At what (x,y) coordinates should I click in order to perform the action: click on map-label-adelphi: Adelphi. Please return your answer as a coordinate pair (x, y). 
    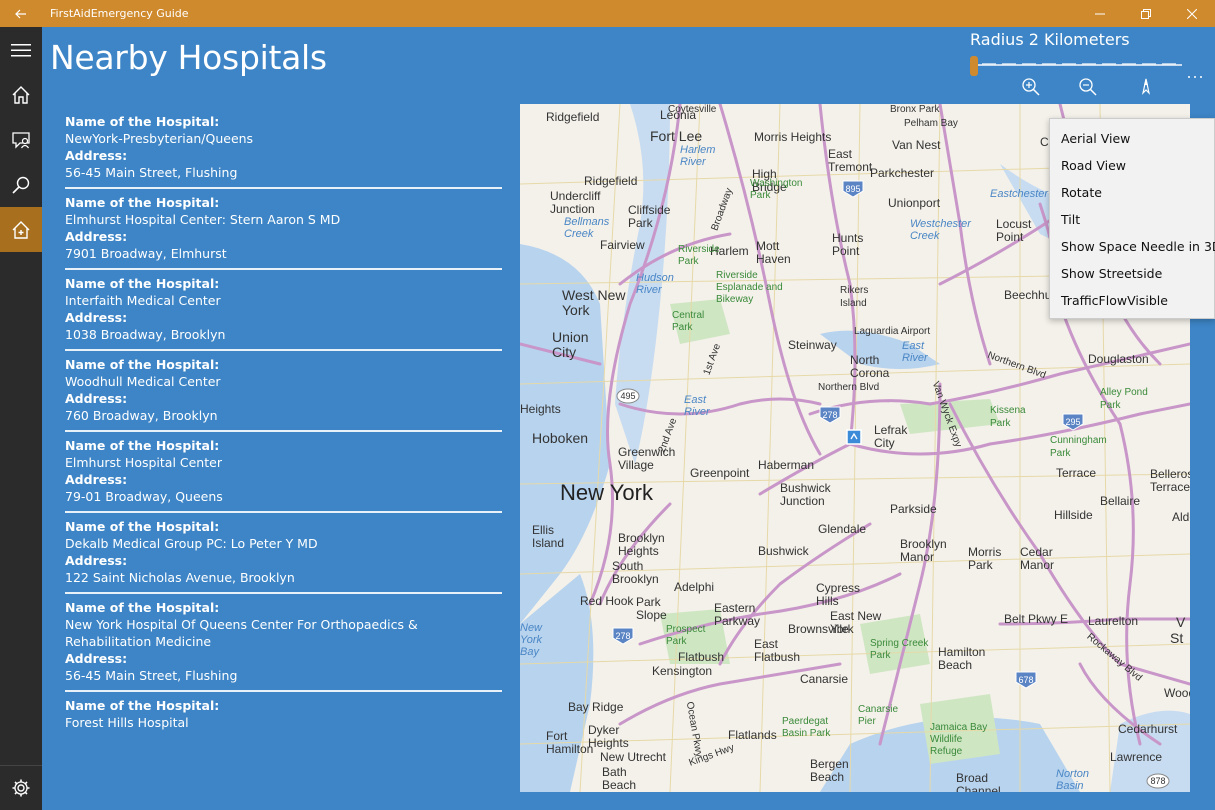
    Looking at the image, I should click on (694, 587).